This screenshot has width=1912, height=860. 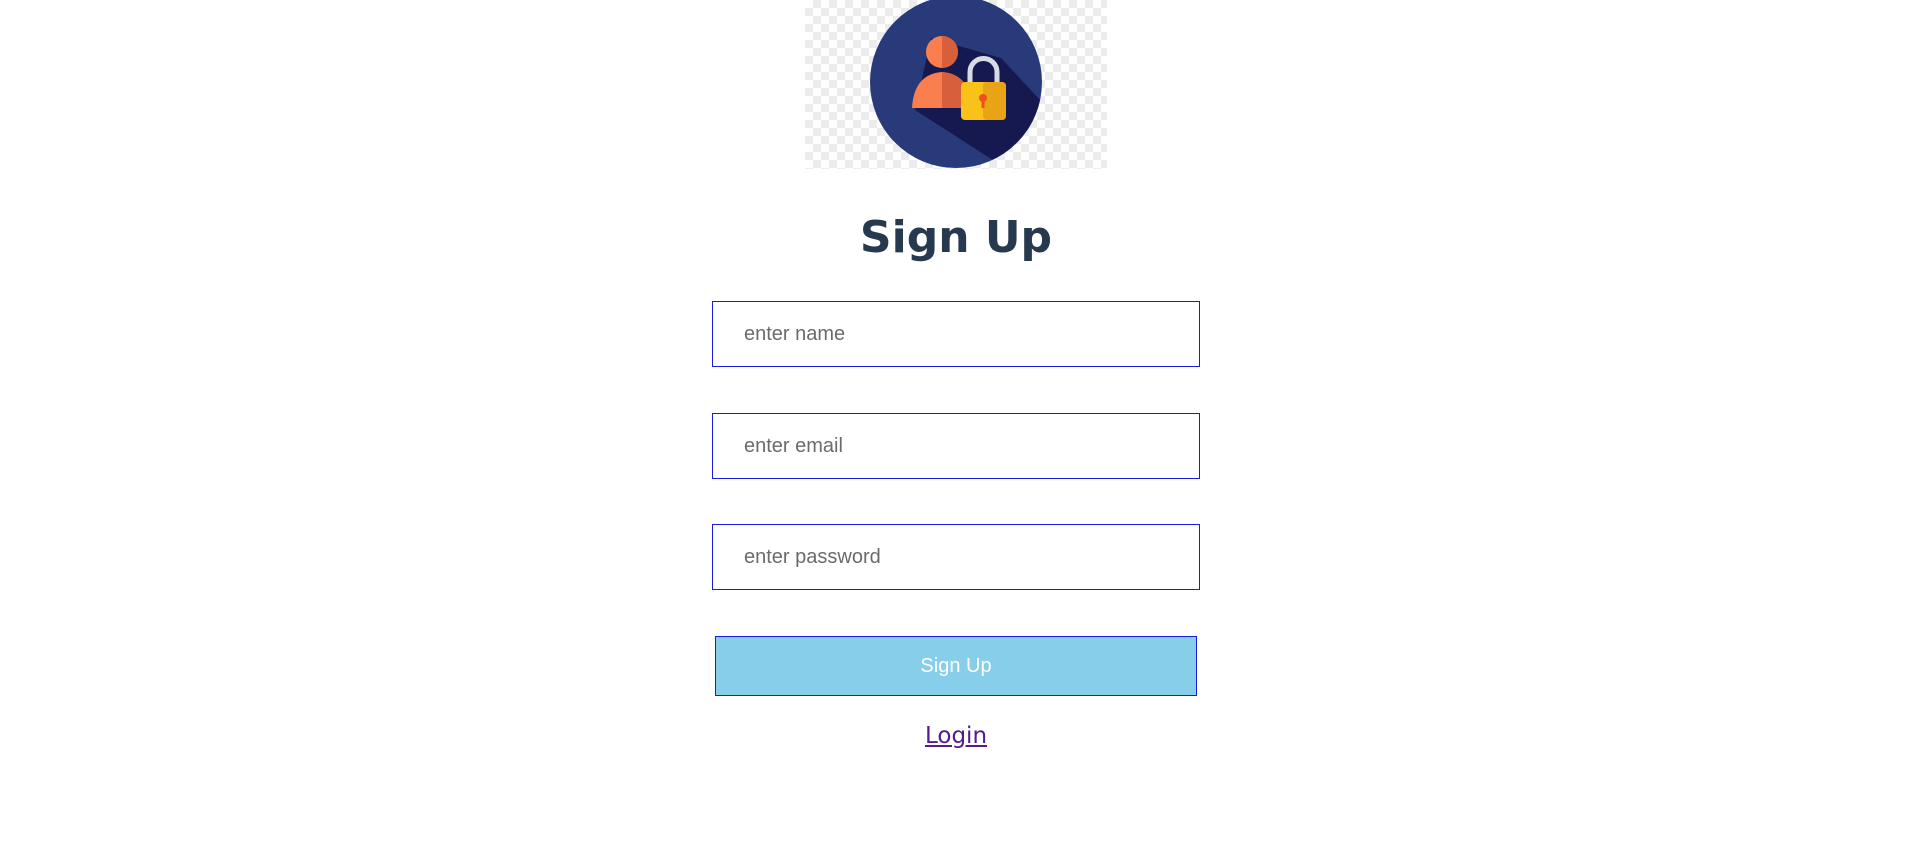 I want to click on login-link-container: Login, so click(x=956, y=736).